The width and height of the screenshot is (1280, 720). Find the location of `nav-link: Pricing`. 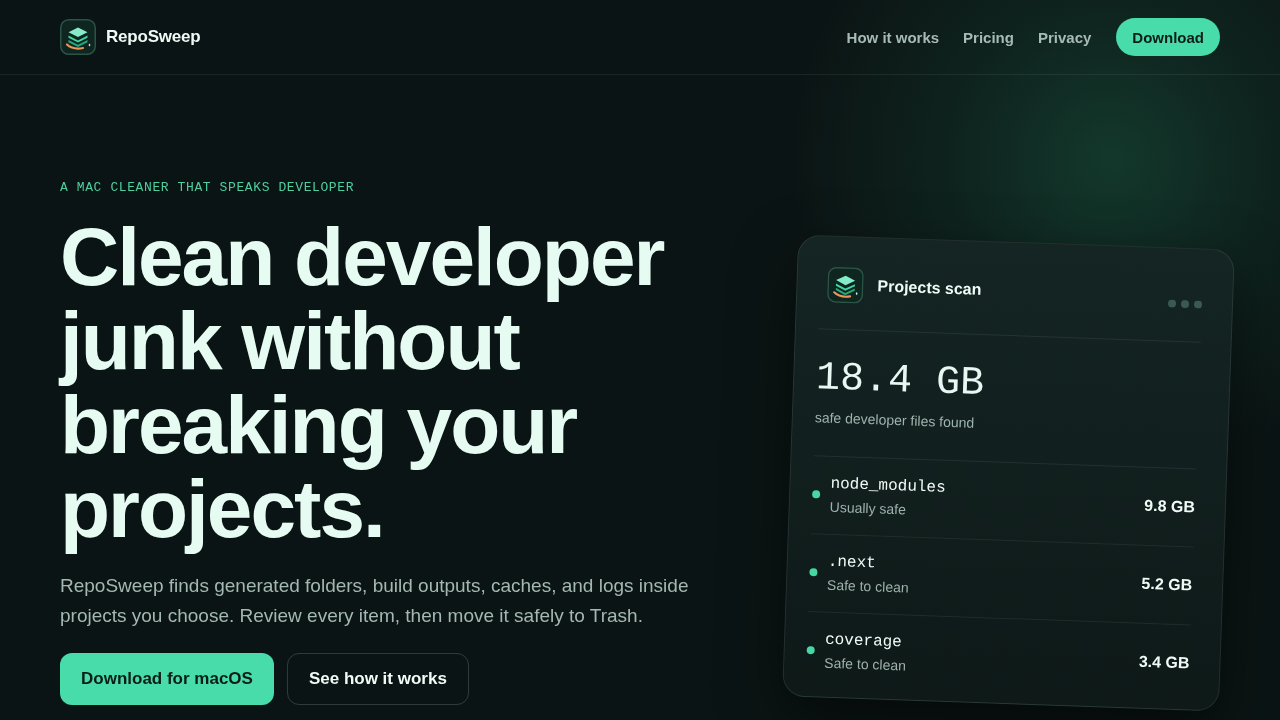

nav-link: Pricing is located at coordinates (988, 37).